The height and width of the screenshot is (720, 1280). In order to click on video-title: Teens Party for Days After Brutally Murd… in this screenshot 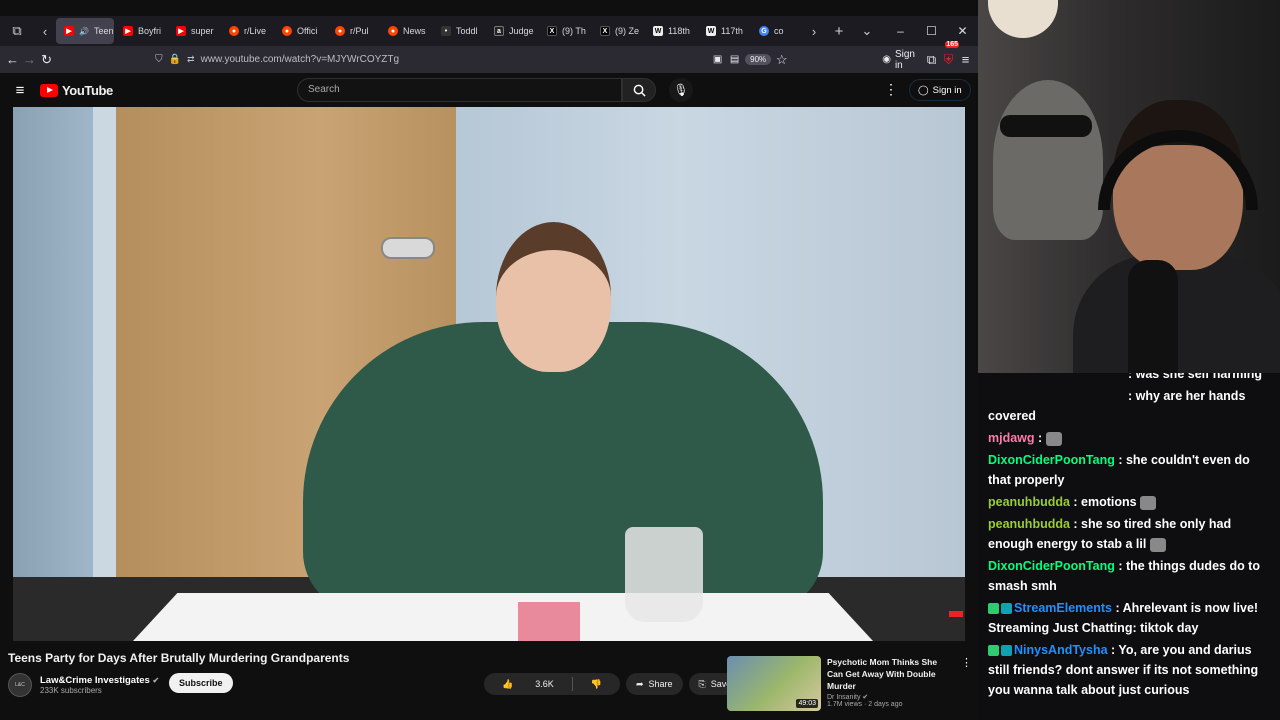, I will do `click(179, 658)`.